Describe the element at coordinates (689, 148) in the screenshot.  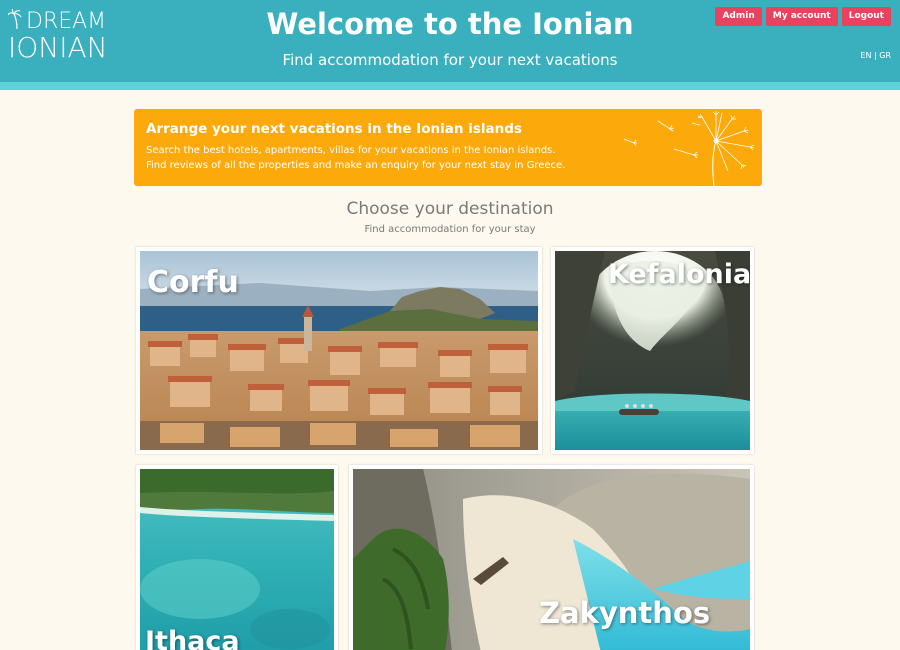
I see `dandelion-illustration` at that location.